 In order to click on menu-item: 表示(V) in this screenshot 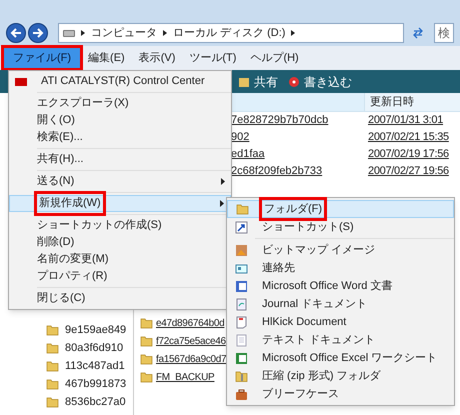, I will do `click(157, 58)`.